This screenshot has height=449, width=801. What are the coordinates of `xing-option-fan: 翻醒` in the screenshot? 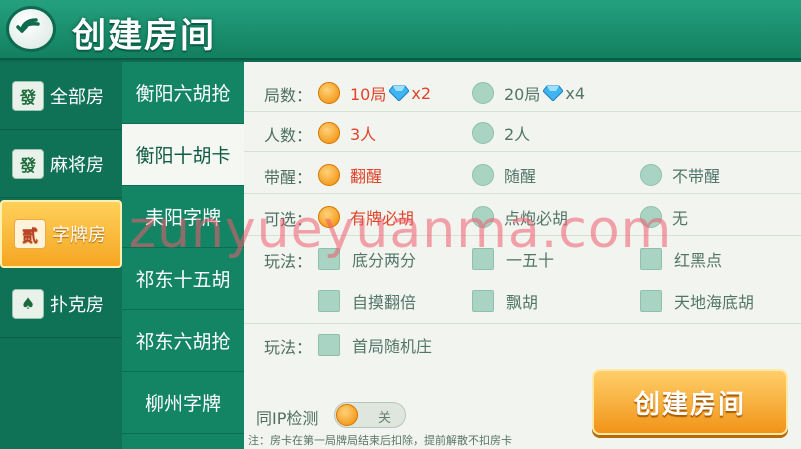 It's located at (350, 175).